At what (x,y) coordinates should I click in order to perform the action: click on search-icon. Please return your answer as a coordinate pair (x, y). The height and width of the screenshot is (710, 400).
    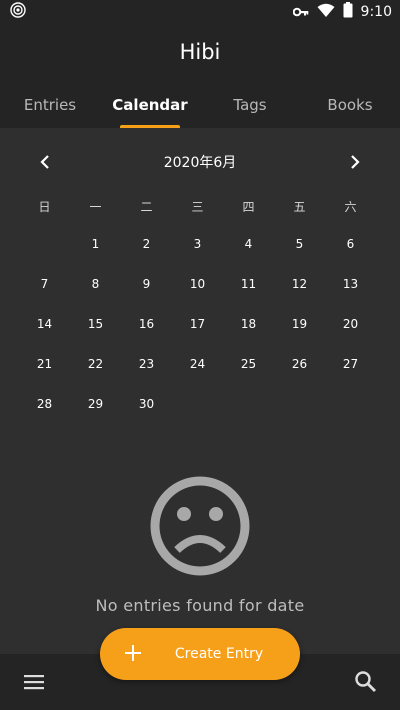
    Looking at the image, I should click on (365, 681).